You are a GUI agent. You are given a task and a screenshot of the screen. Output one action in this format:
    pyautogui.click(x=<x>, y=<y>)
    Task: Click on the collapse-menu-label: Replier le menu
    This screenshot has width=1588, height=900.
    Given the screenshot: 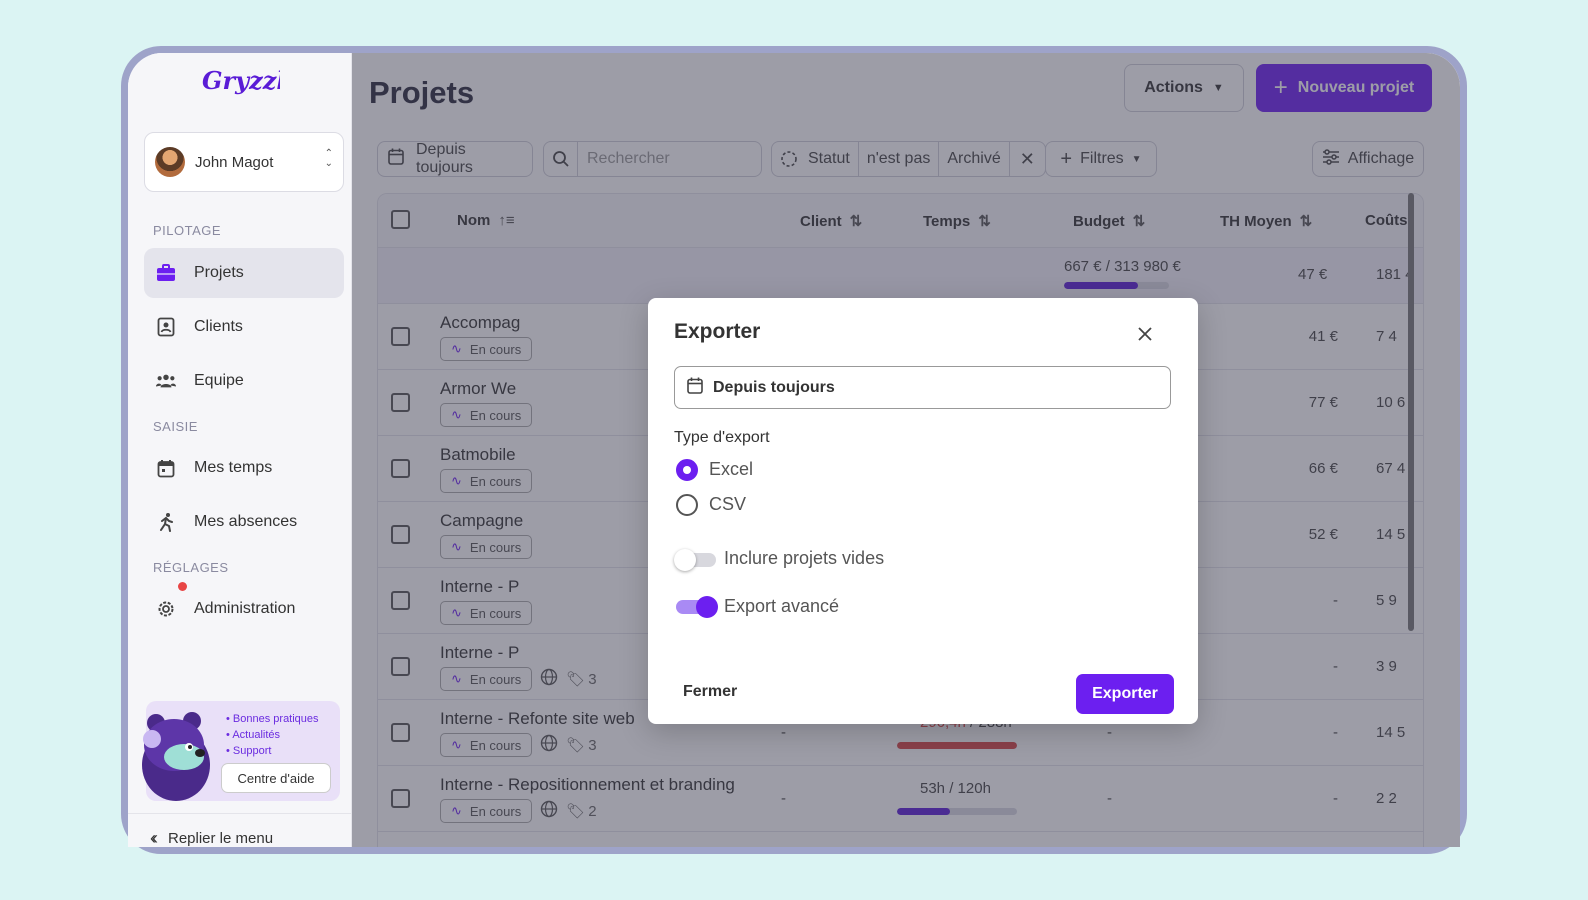 What is the action you would take?
    pyautogui.click(x=221, y=838)
    